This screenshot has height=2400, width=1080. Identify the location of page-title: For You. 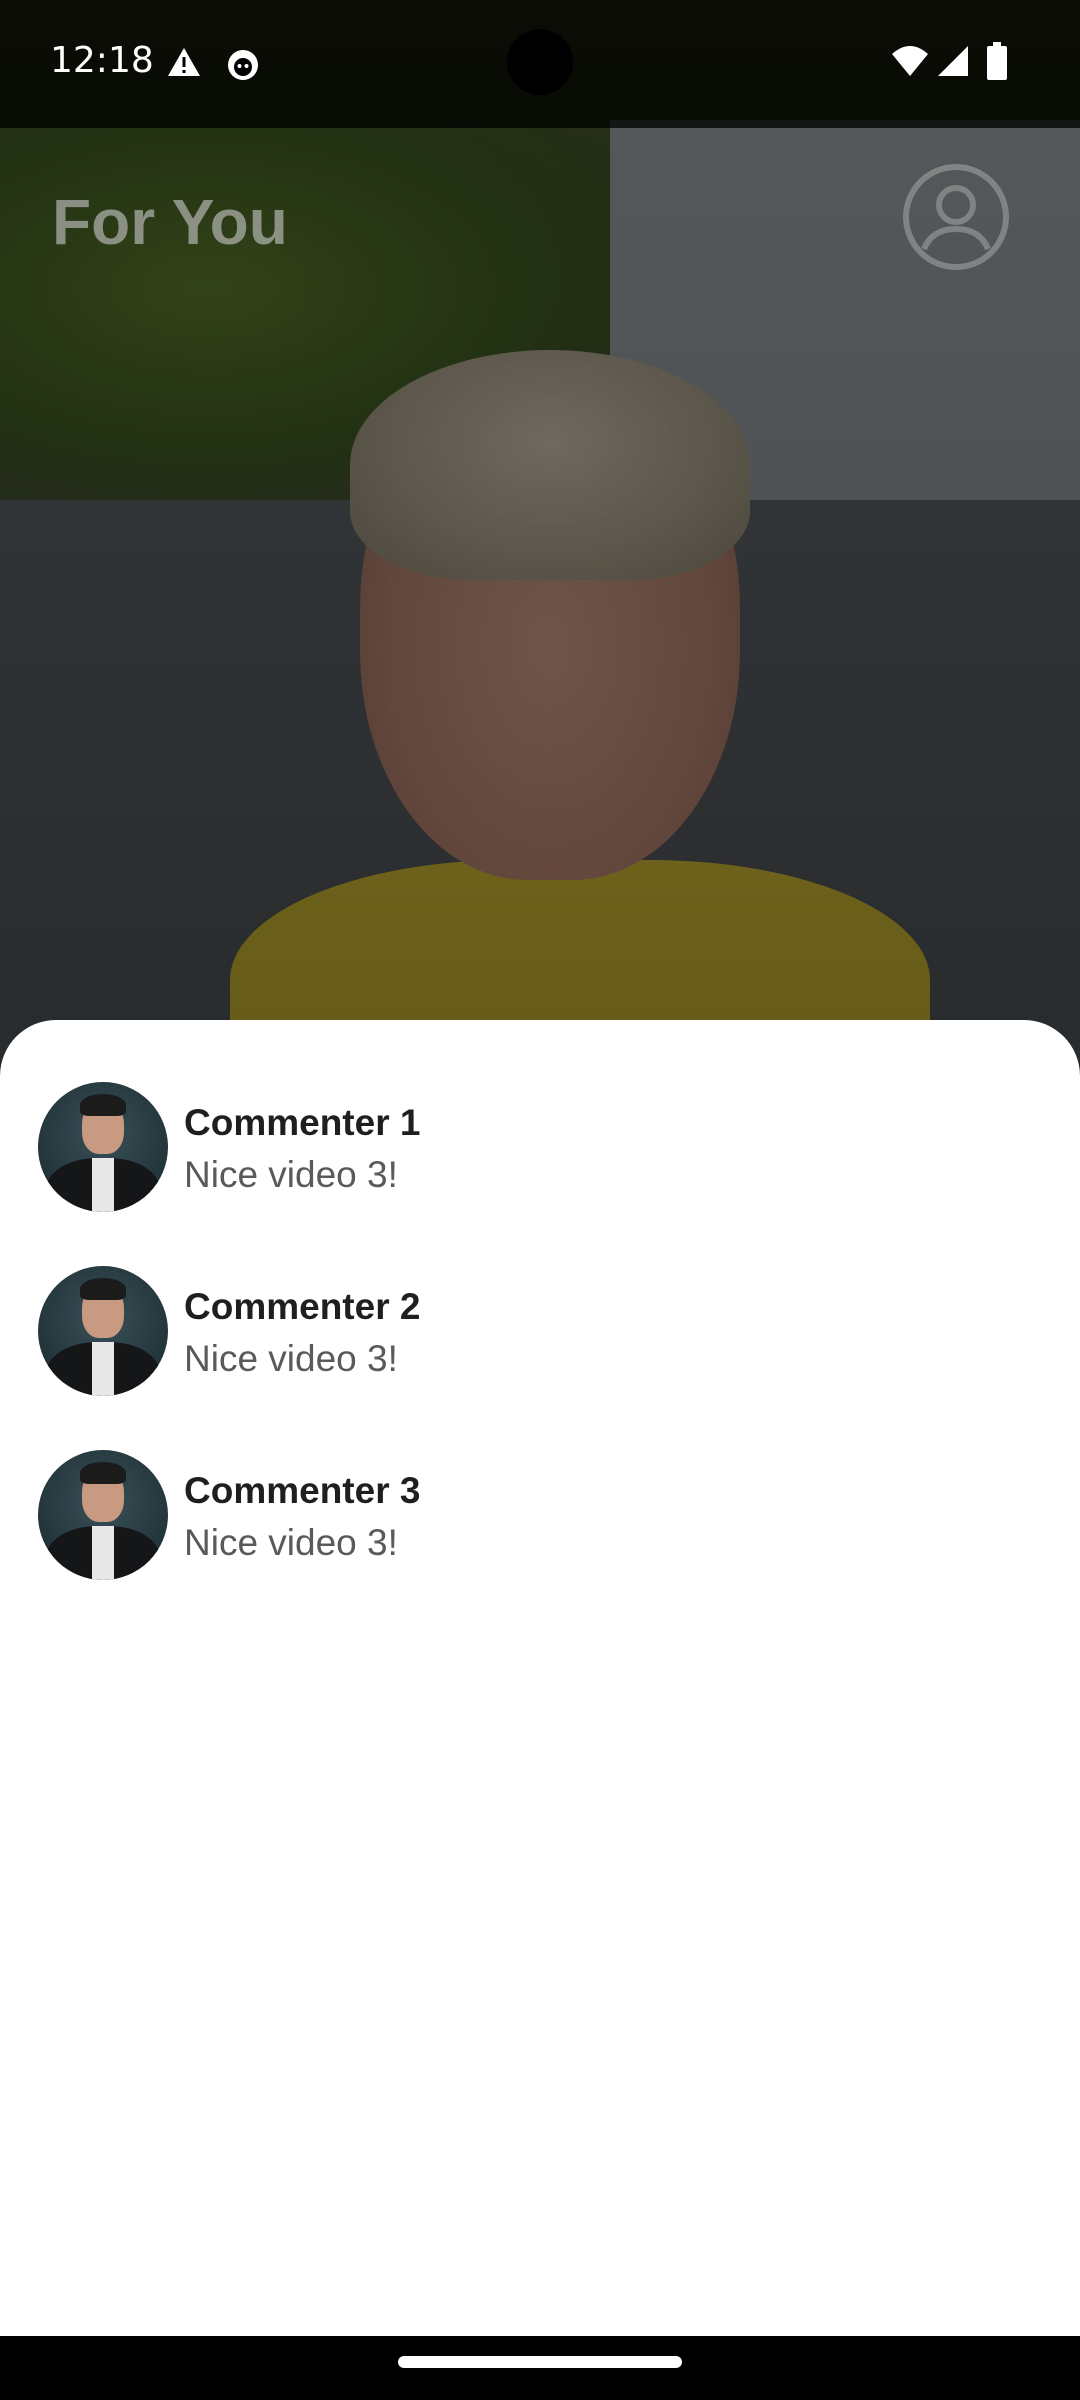
(170, 222).